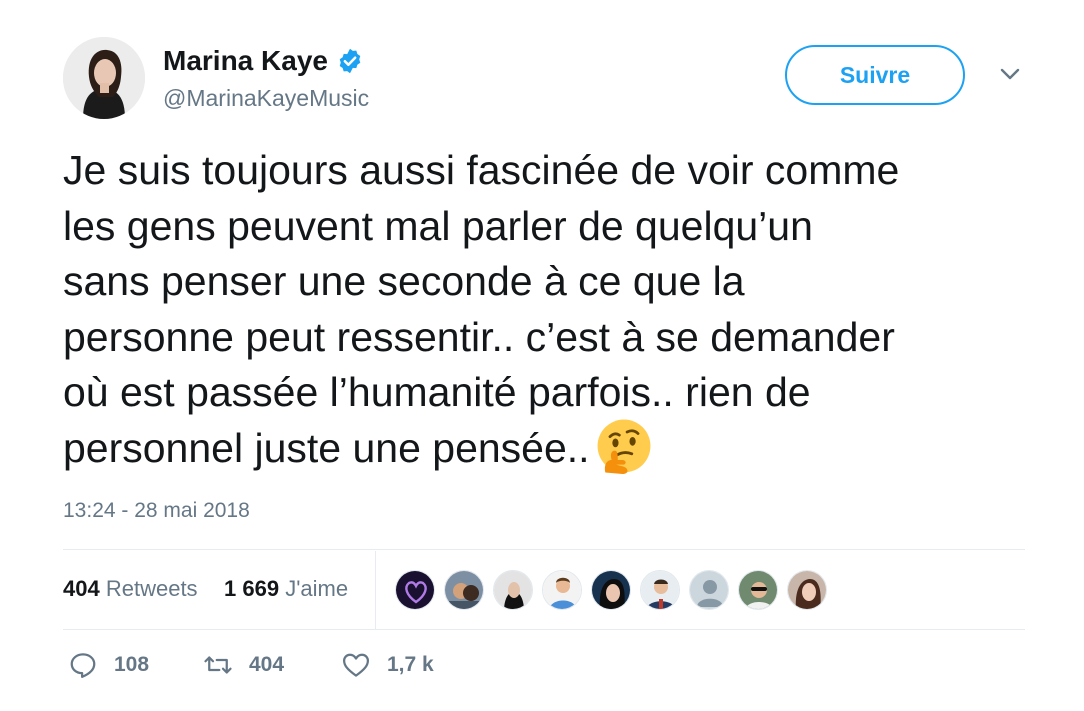  Describe the element at coordinates (544, 79) in the screenshot. I see `tweet-header: Marina Kaye @MarinaKayeMusic Suivre` at that location.